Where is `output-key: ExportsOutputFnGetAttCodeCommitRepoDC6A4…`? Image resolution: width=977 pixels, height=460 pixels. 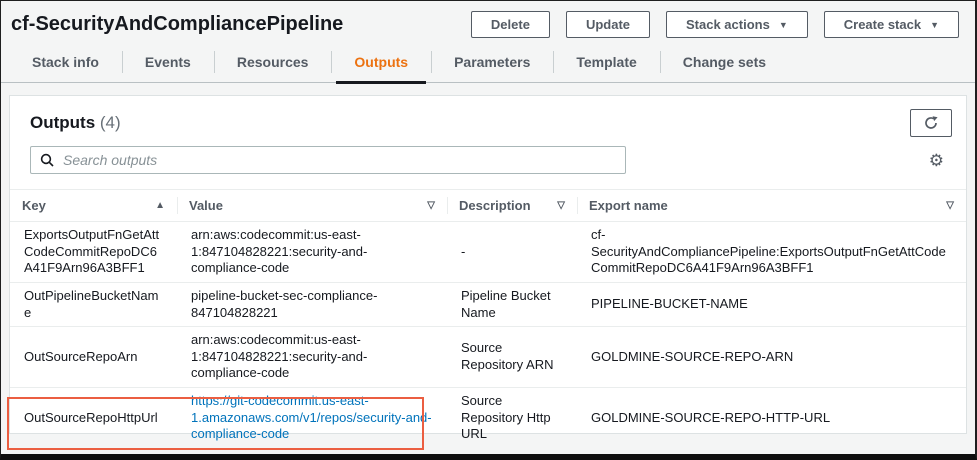 output-key: ExportsOutputFnGetAttCodeCommitRepoDC6A4… is located at coordinates (92, 251).